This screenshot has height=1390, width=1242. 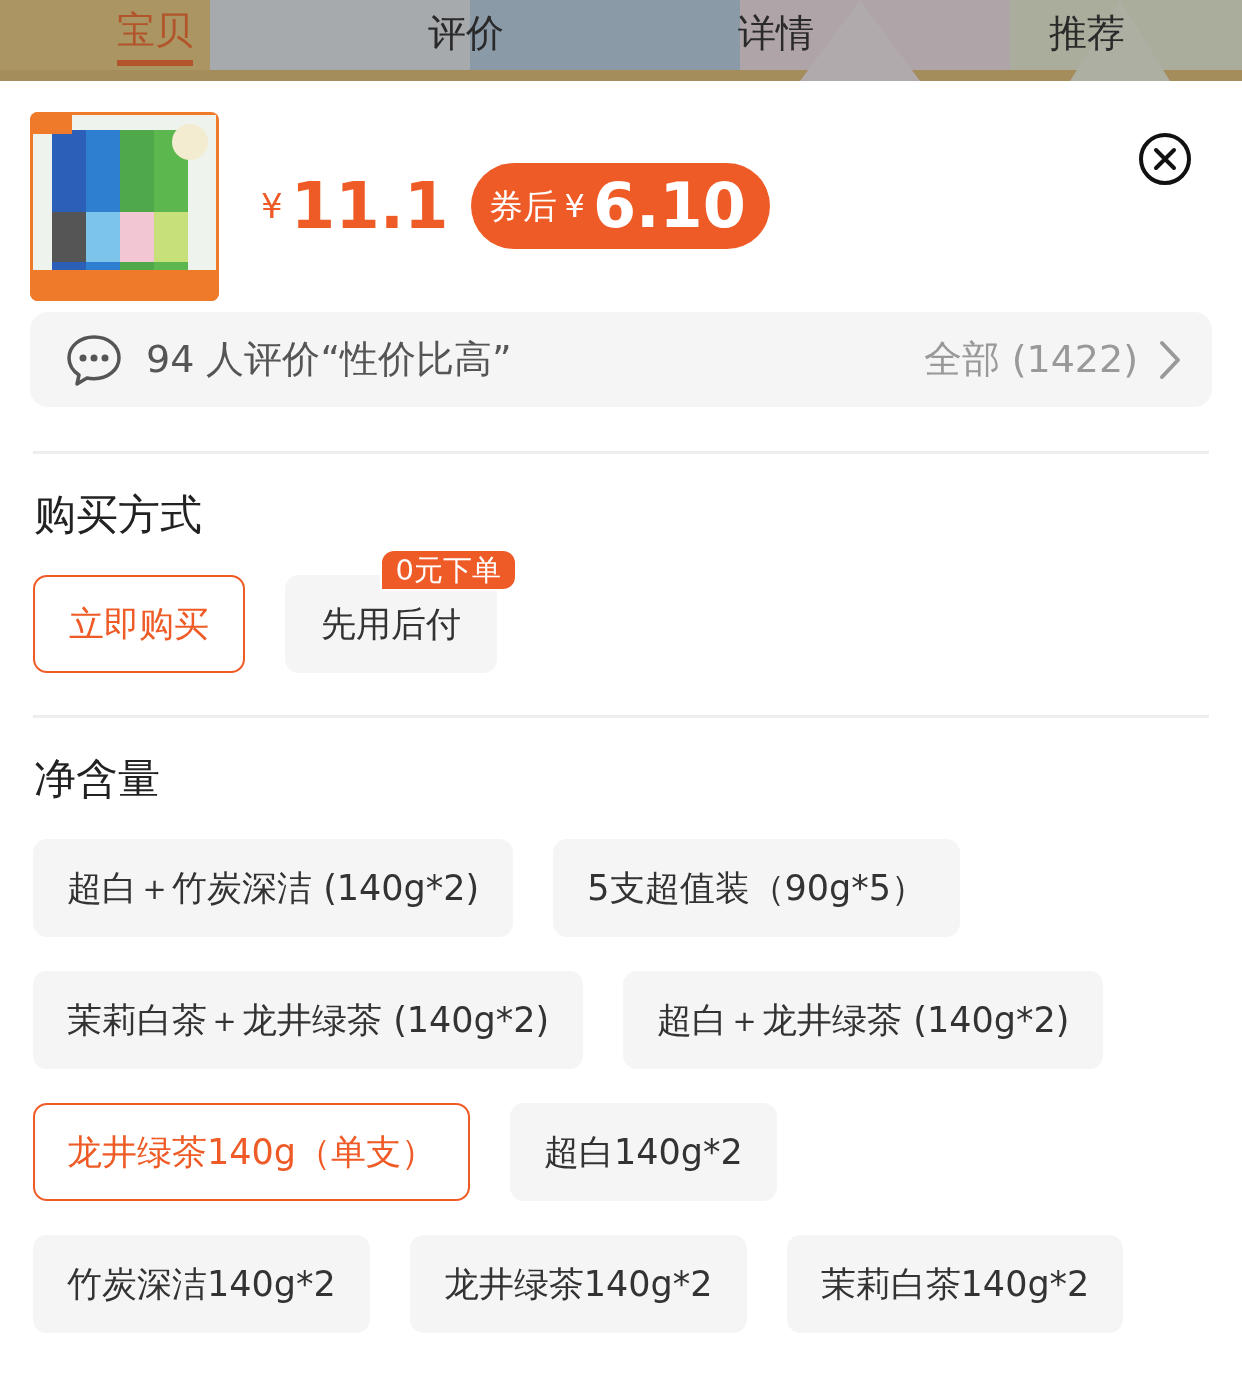 I want to click on option-chip: 超白＋龙井绿茶 (140g*2), so click(x=863, y=1019).